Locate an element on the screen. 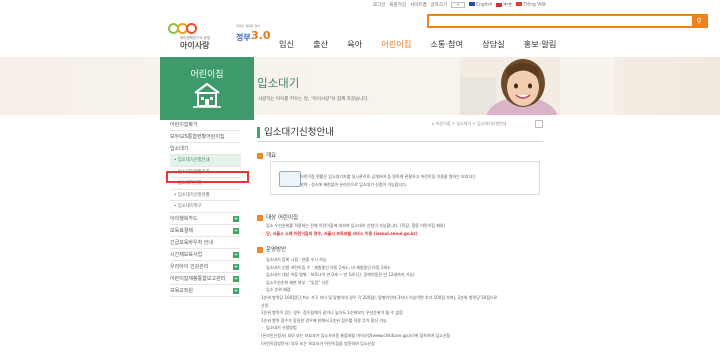 This screenshot has width=720, height=362. section-label: 개요 is located at coordinates (271, 156).